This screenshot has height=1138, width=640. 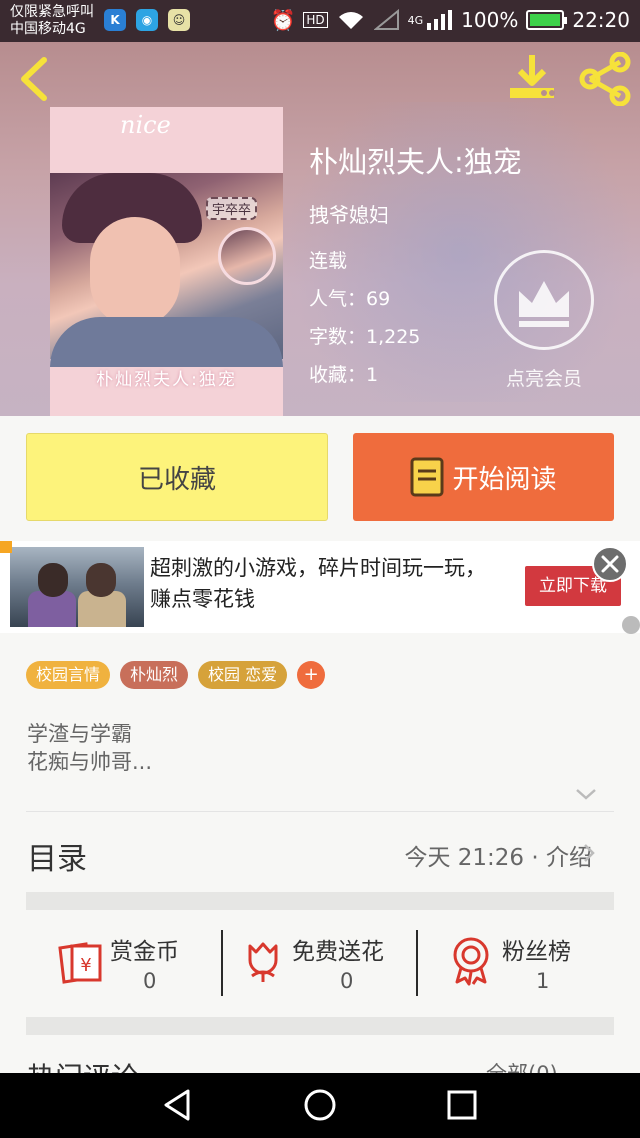 I want to click on book-popularity: 人气：69, so click(x=350, y=299).